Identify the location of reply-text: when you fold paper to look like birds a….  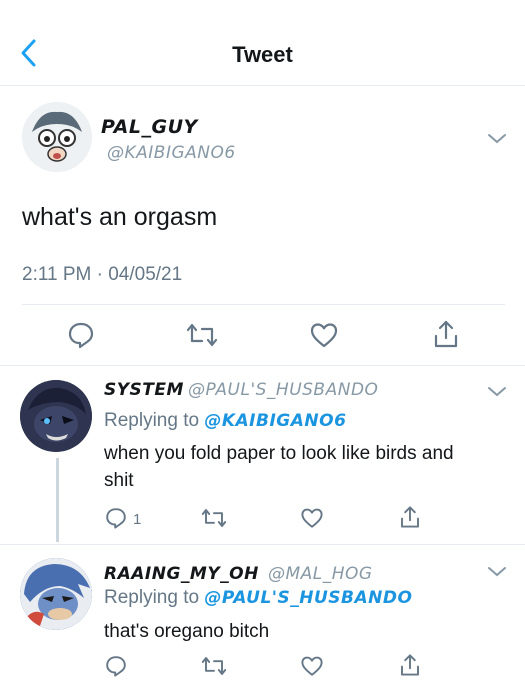
(279, 467).